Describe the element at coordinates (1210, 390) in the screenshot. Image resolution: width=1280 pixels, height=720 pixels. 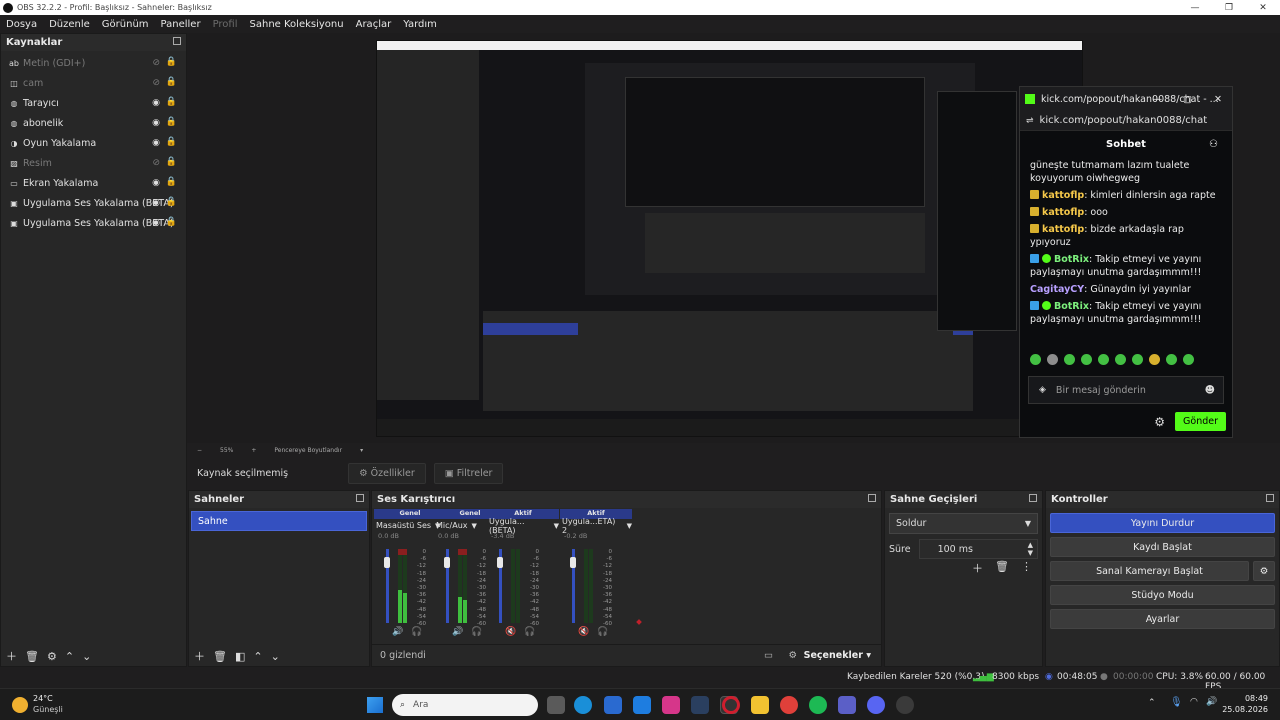
I see `emoji-icon: ☻` at that location.